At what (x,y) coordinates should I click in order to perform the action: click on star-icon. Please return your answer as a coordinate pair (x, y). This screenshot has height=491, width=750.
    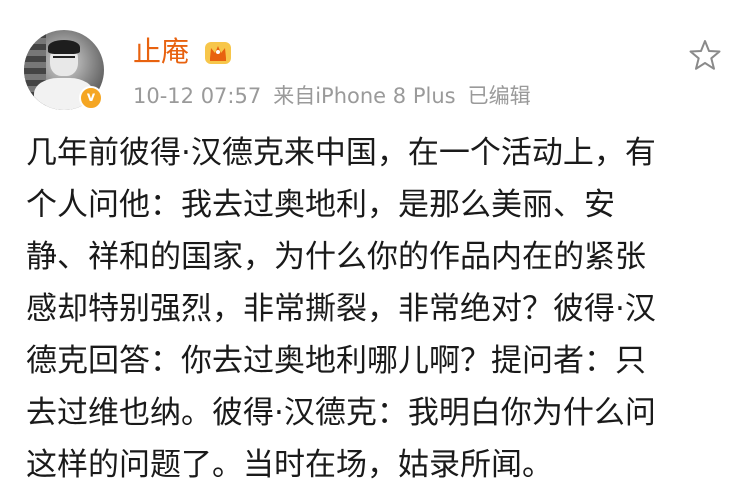
    Looking at the image, I should click on (705, 55).